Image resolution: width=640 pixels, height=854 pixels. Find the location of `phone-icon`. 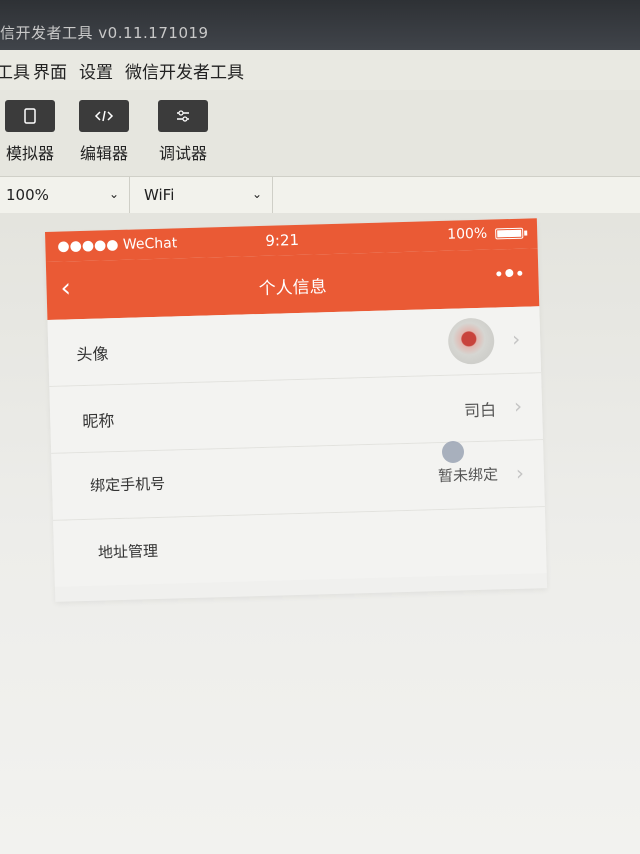

phone-icon is located at coordinates (30, 116).